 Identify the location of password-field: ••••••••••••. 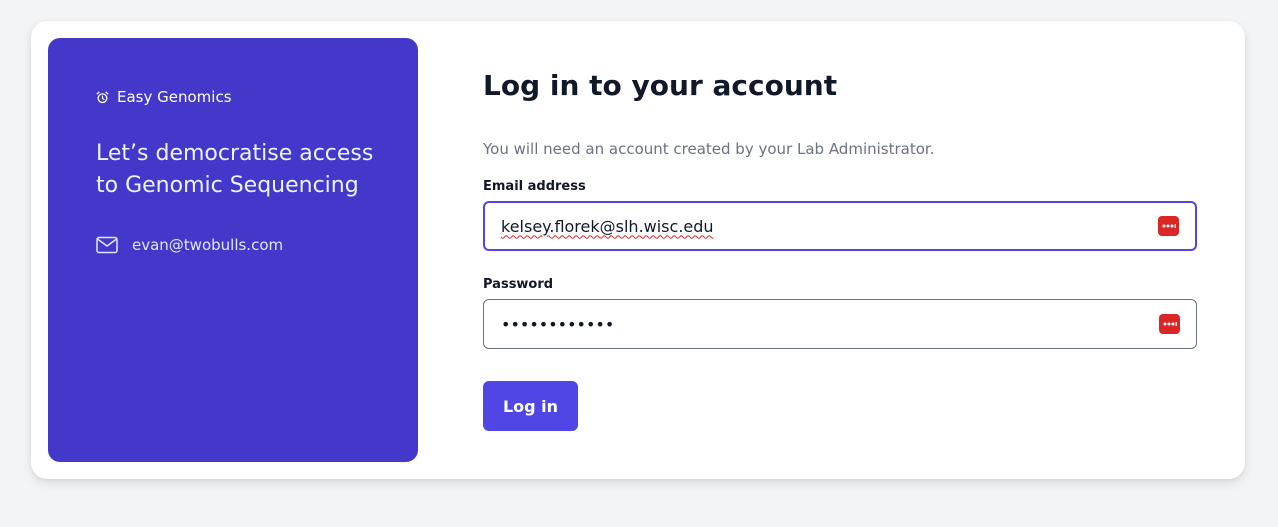
(840, 324).